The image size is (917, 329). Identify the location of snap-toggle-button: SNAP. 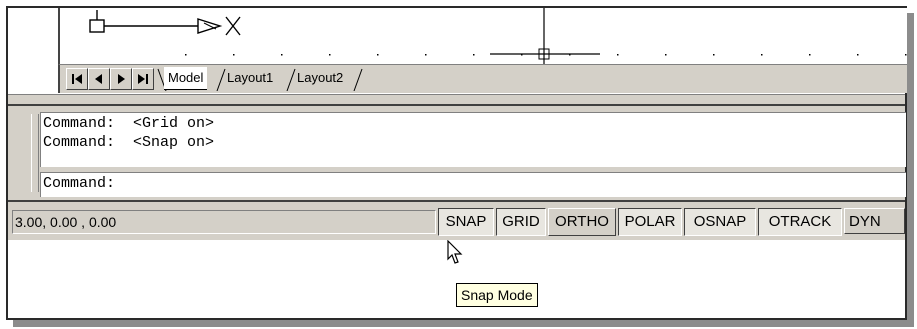
(466, 222).